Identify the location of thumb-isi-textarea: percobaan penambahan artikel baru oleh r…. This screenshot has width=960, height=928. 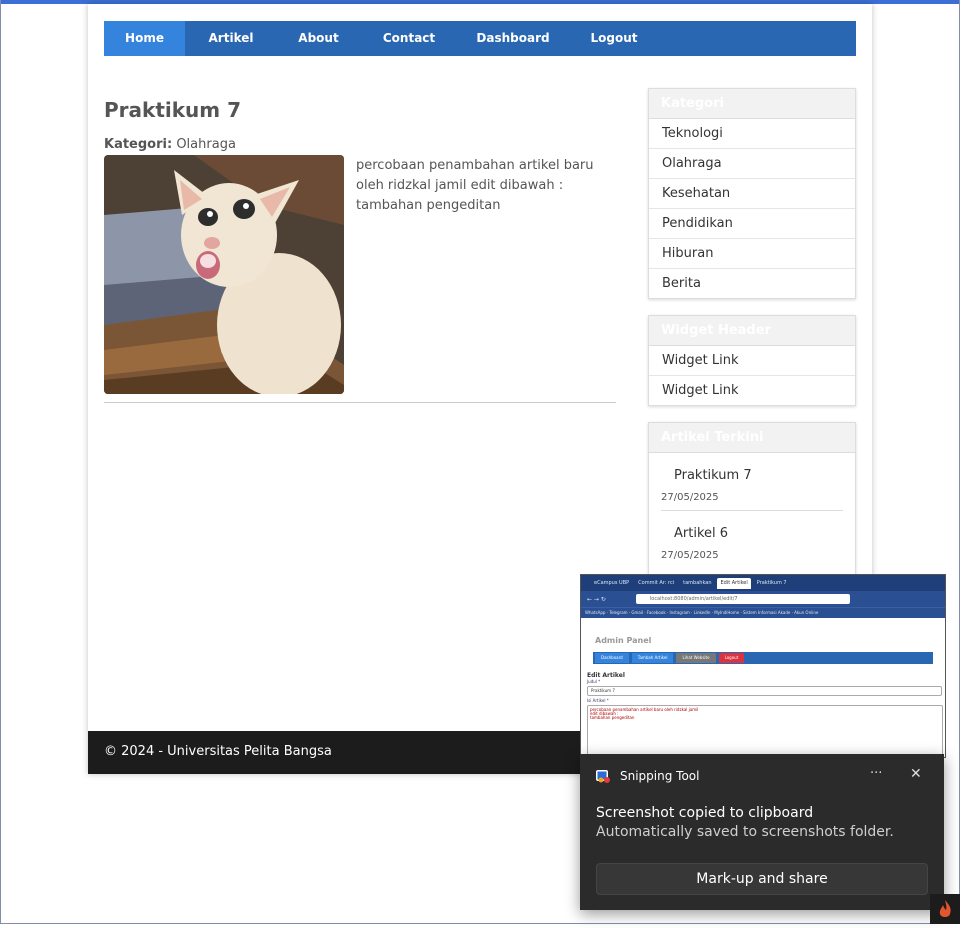
(765, 731).